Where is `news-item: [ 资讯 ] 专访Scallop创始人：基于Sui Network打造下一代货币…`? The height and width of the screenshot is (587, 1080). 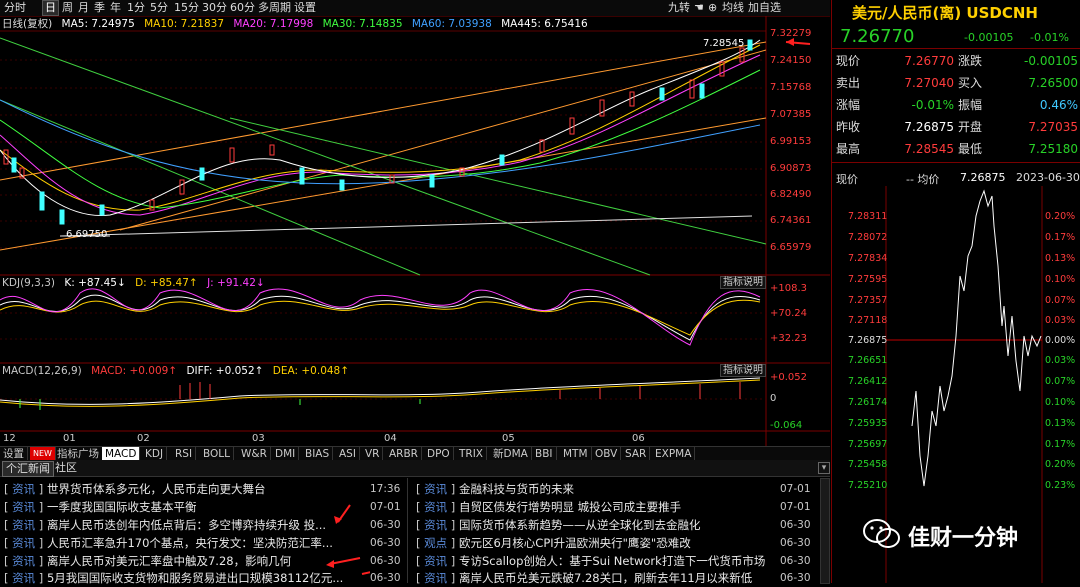
news-item: [ 资讯 ] 专访Scallop创始人：基于Sui Network打造下一代货币… is located at coordinates (596, 561).